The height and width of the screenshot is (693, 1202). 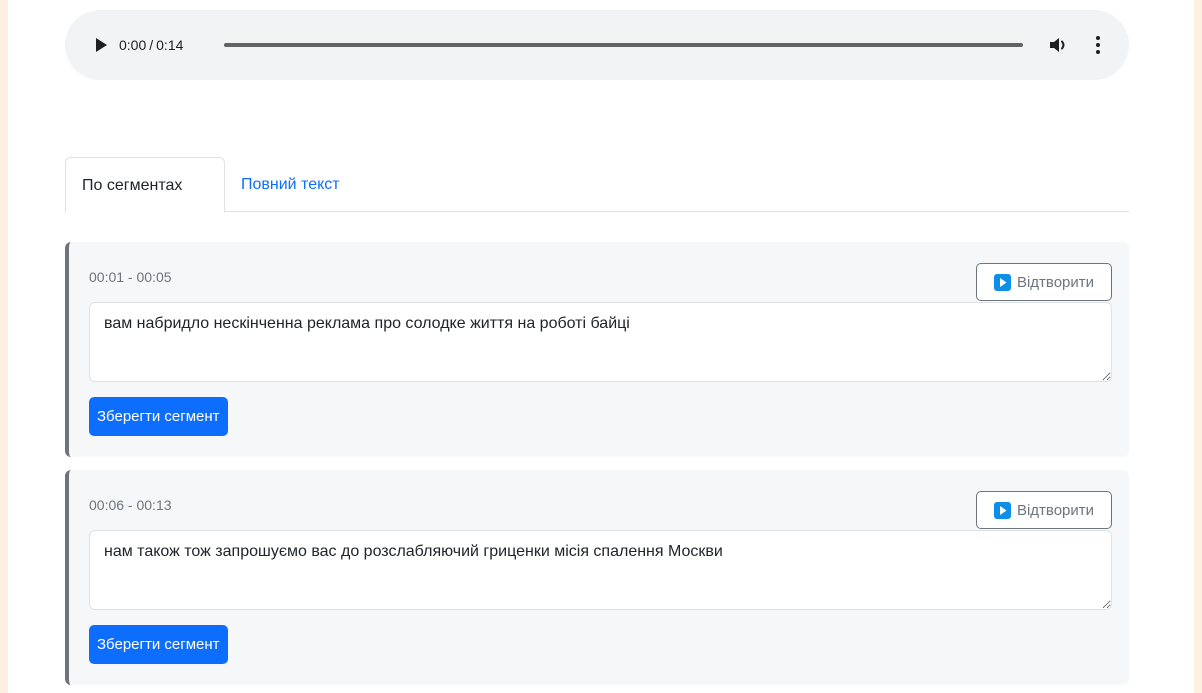 I want to click on audio-time: 0:00/0:14, so click(x=151, y=45).